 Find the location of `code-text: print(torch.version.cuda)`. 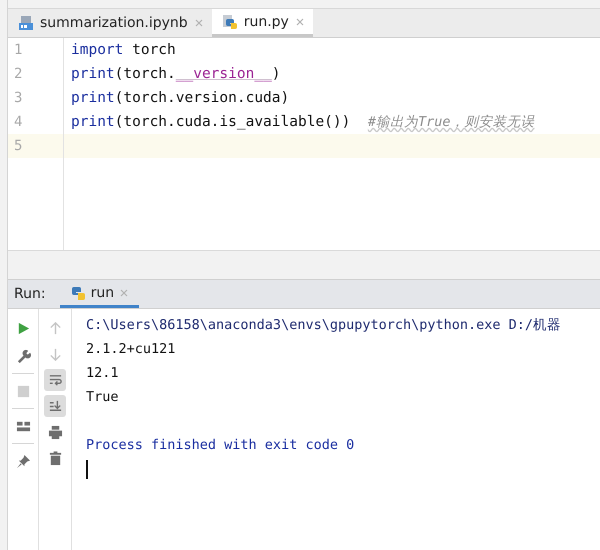

code-text: print(torch.version.cuda) is located at coordinates (180, 98).